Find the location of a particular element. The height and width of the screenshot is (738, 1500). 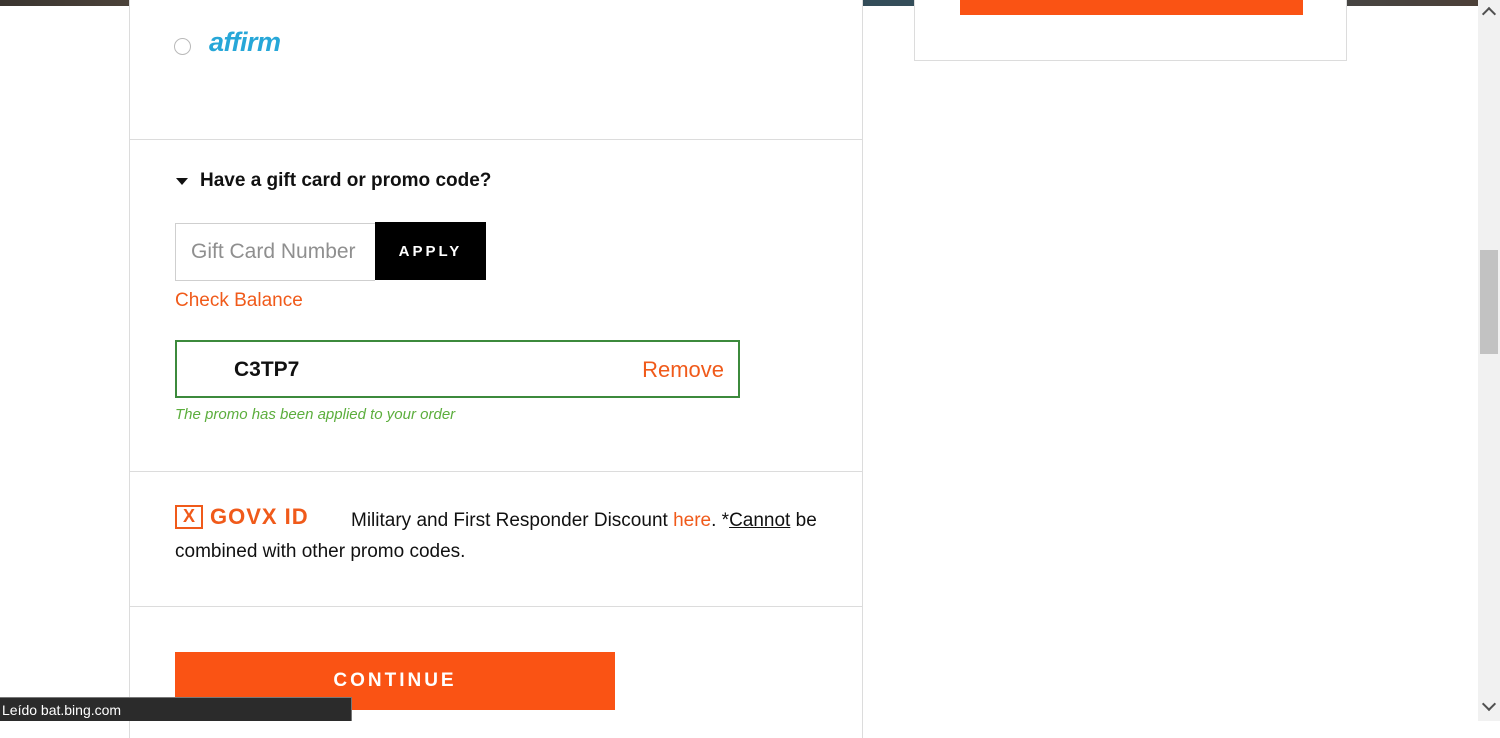

affirm-logo: affirm is located at coordinates (245, 42).